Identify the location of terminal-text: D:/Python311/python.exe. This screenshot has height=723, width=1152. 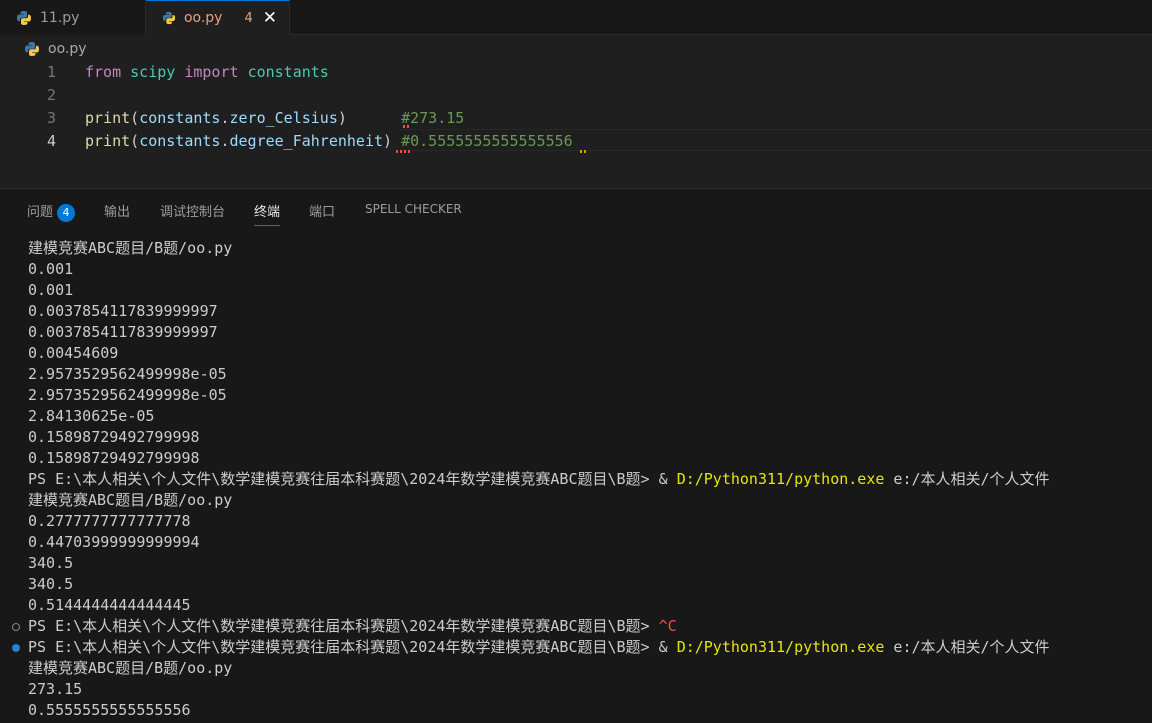
(780, 479).